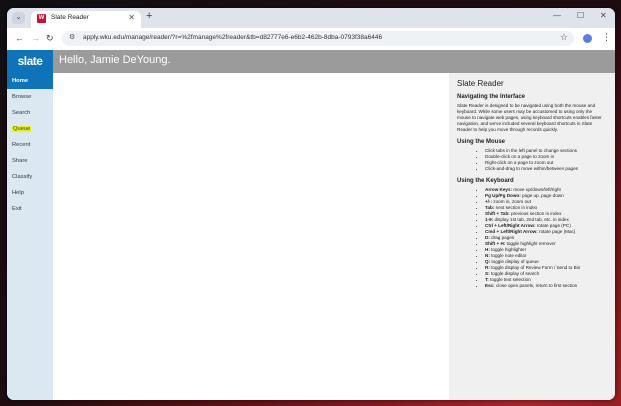 Image resolution: width=621 pixels, height=406 pixels. Describe the element at coordinates (30, 209) in the screenshot. I see `sidebar-item-exit: Exit` at that location.